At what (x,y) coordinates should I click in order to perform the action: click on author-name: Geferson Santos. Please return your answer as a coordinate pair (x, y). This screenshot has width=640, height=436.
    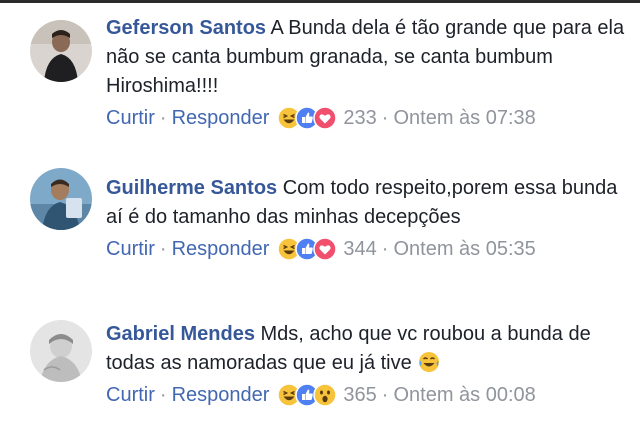
    Looking at the image, I should click on (186, 28).